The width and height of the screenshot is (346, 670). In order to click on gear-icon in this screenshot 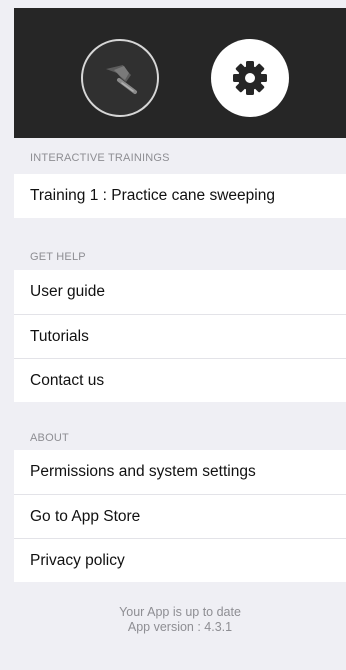, I will do `click(250, 78)`.